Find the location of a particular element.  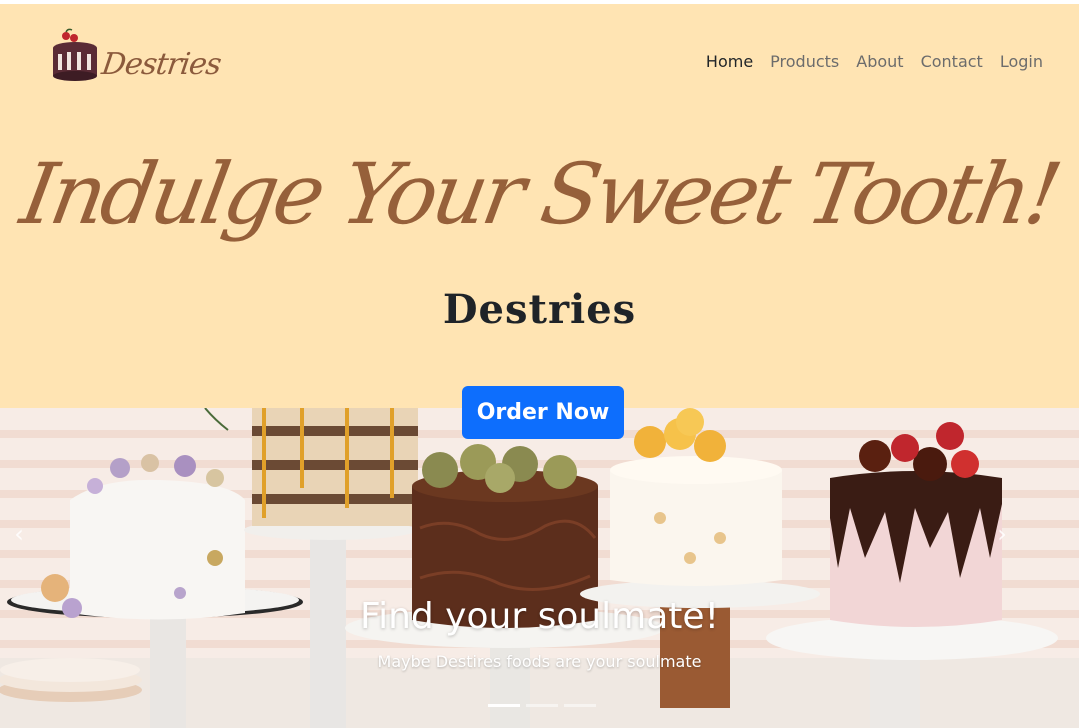

nav-link-login: Login is located at coordinates (1021, 61).